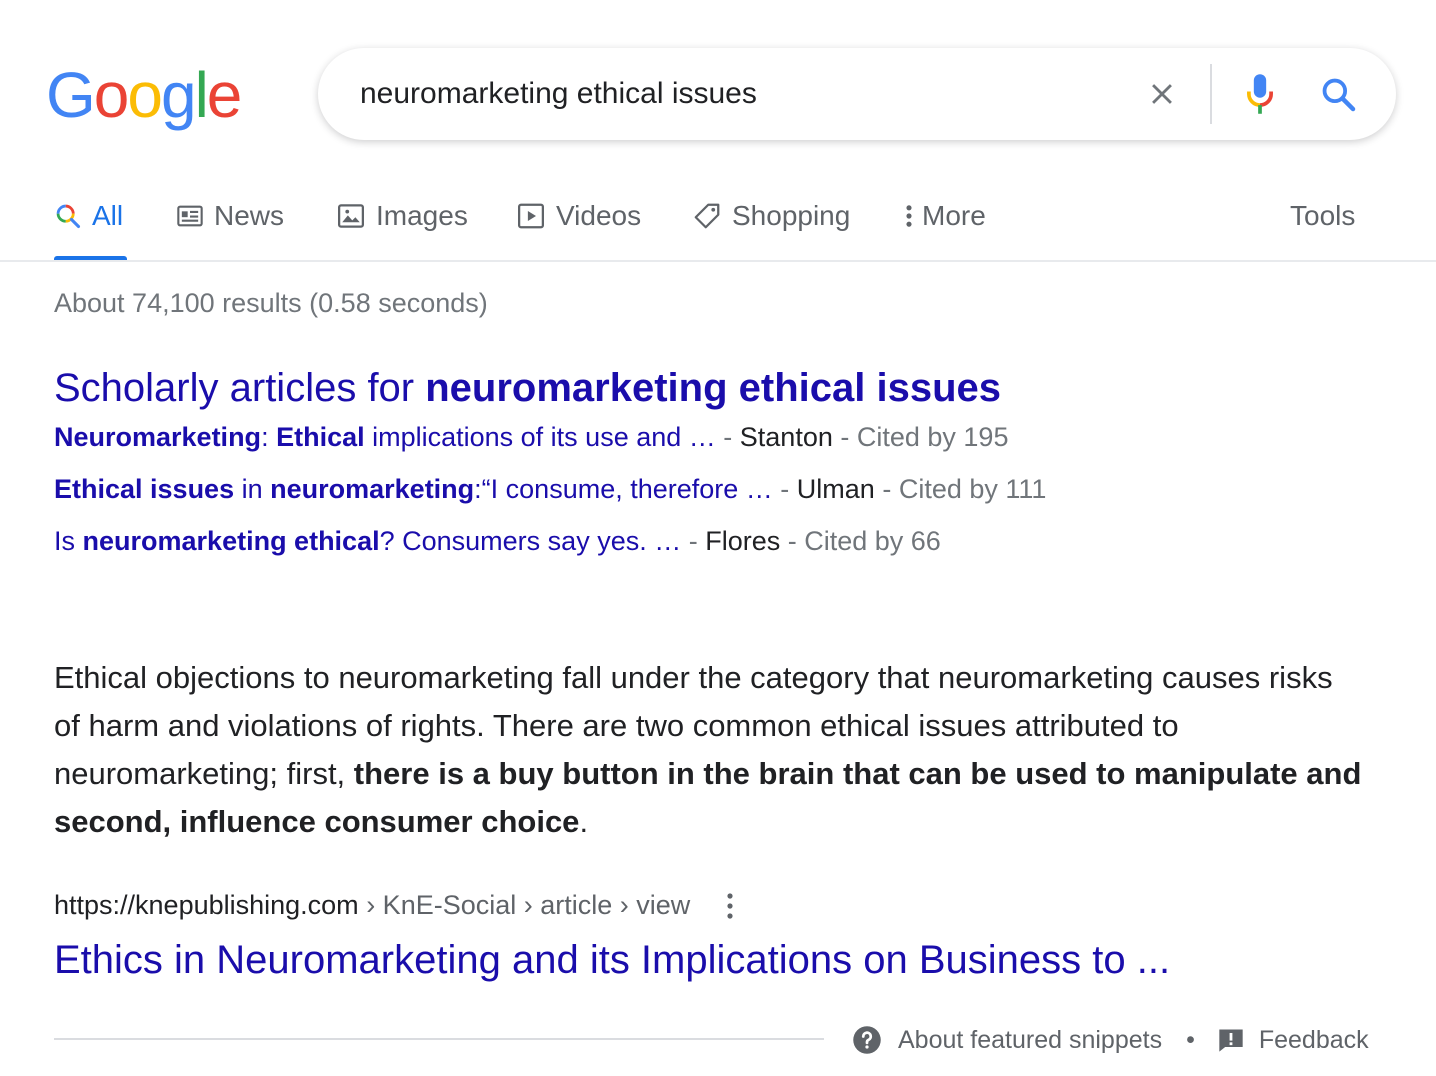  What do you see at coordinates (599, 215) in the screenshot?
I see `tab-label: Videos` at bounding box center [599, 215].